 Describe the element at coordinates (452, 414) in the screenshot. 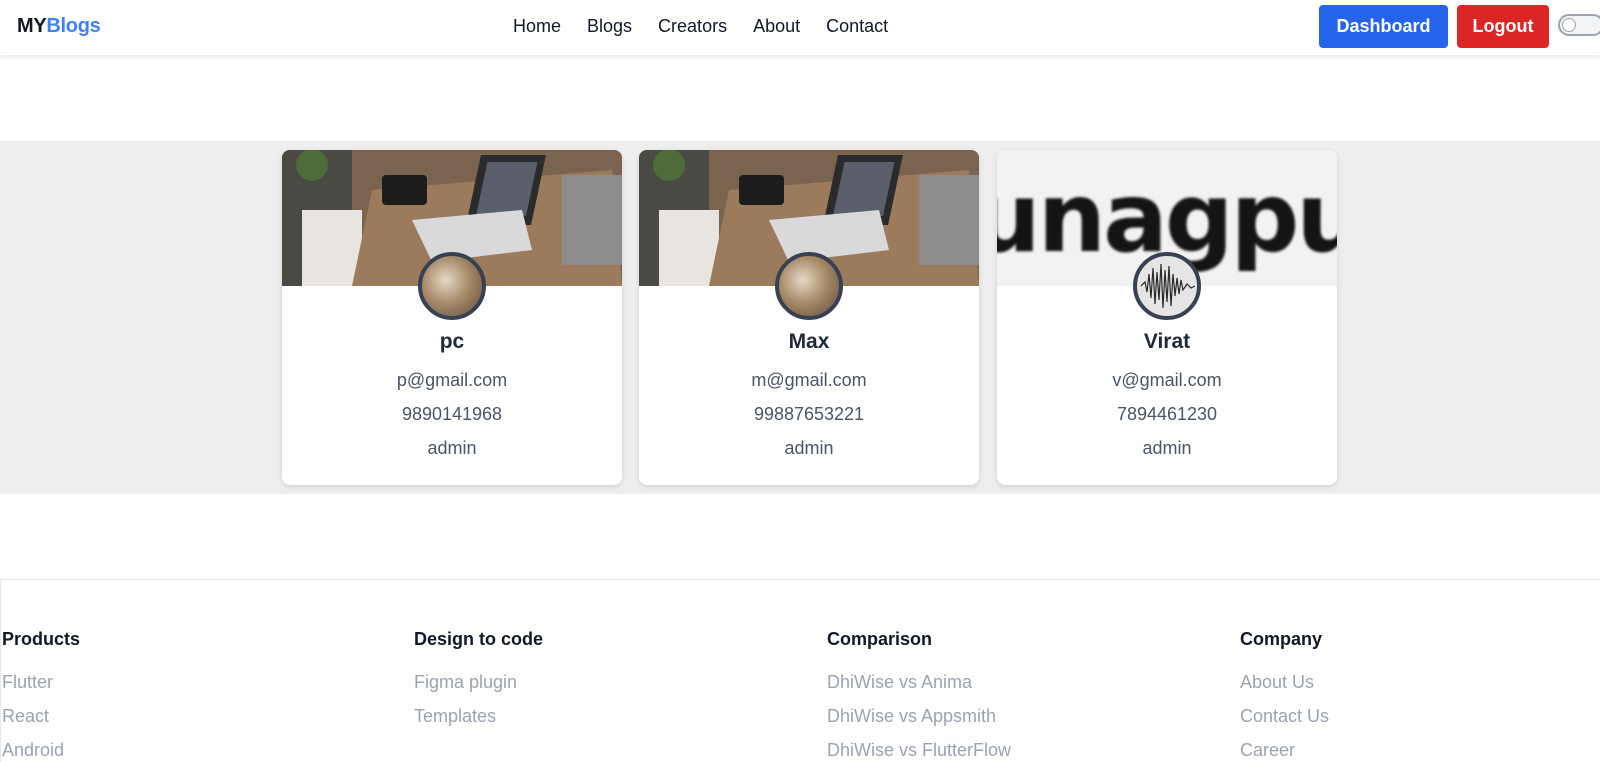

I see `creator-phone: 9890141968` at that location.